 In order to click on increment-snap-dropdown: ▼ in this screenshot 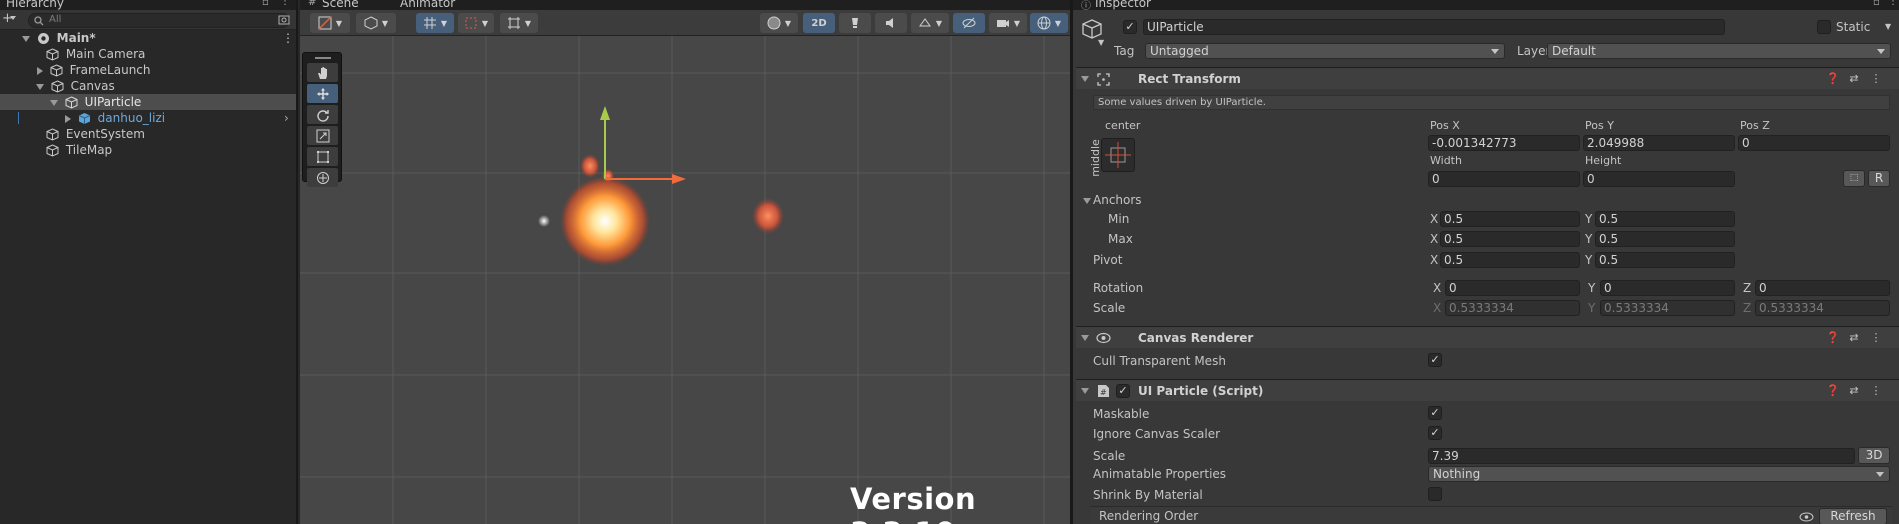, I will do `click(476, 23)`.